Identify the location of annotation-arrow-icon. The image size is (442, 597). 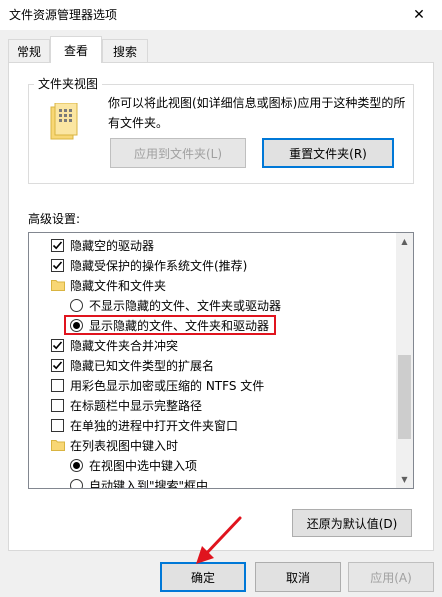
(219, 540).